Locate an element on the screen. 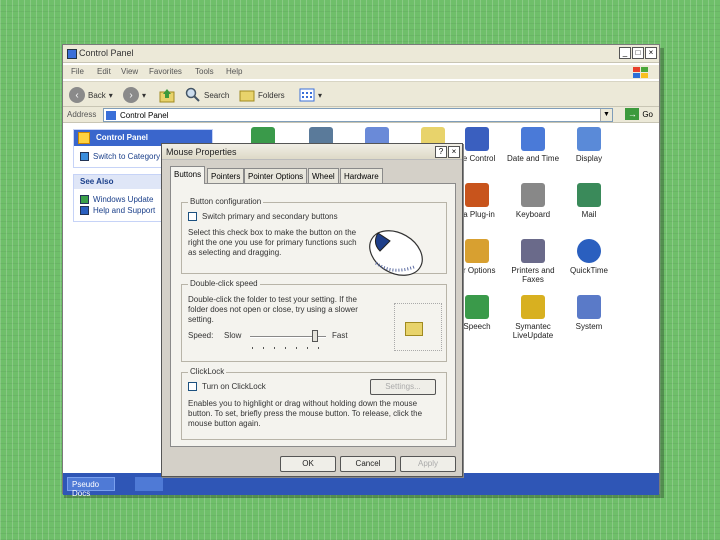 The image size is (720, 540). control-panel-heading: Control Panel is located at coordinates (122, 137).